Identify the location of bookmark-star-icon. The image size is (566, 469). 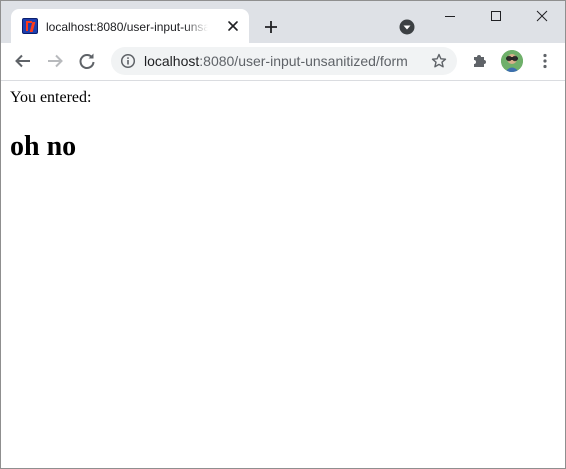
(439, 61).